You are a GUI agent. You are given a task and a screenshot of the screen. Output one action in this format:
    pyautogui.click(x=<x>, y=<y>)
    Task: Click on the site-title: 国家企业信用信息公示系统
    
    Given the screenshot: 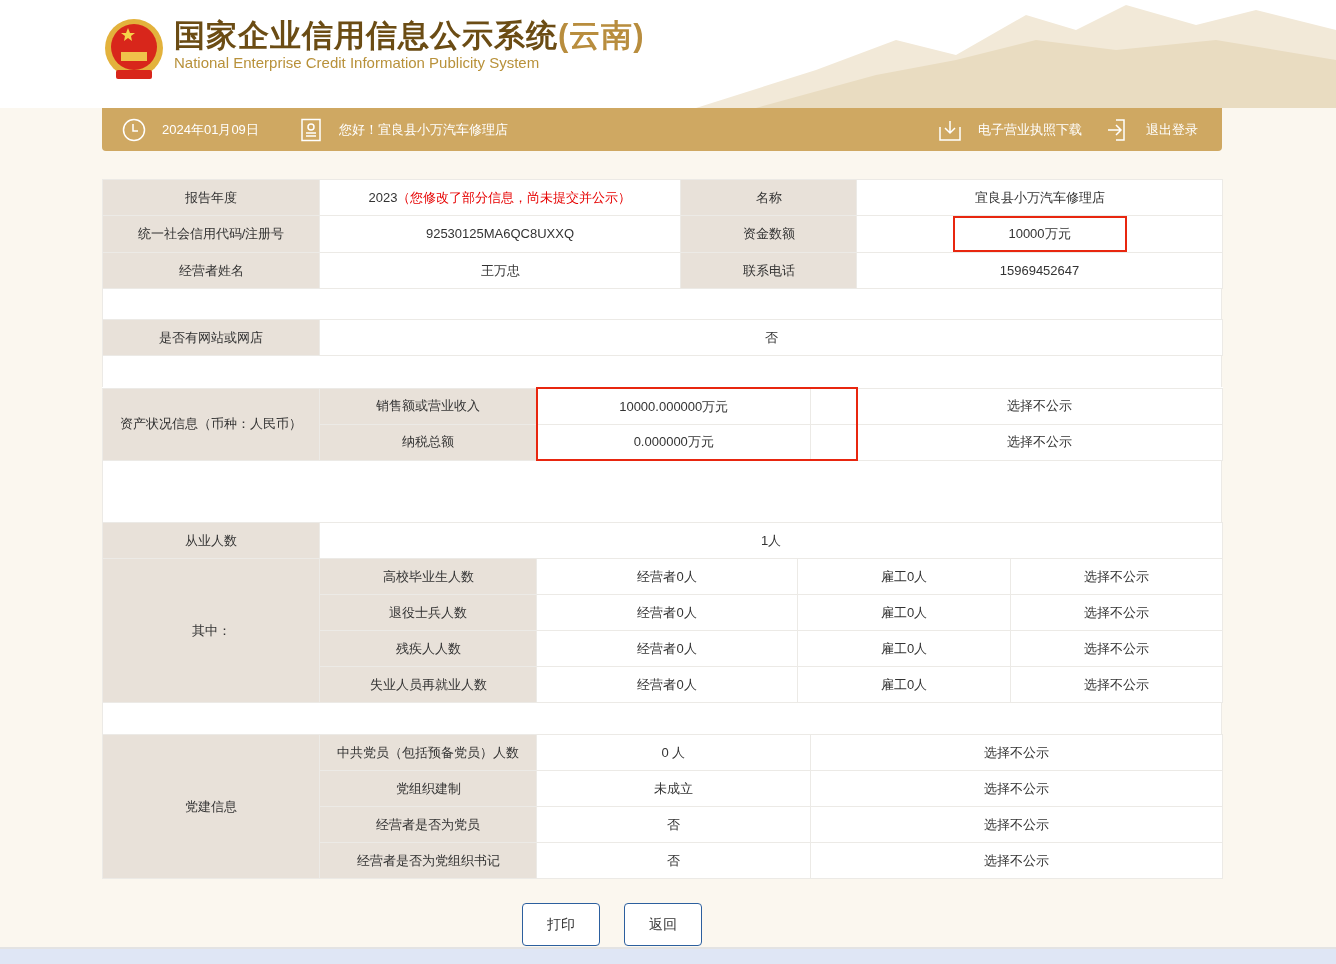 What is the action you would take?
    pyautogui.click(x=366, y=35)
    